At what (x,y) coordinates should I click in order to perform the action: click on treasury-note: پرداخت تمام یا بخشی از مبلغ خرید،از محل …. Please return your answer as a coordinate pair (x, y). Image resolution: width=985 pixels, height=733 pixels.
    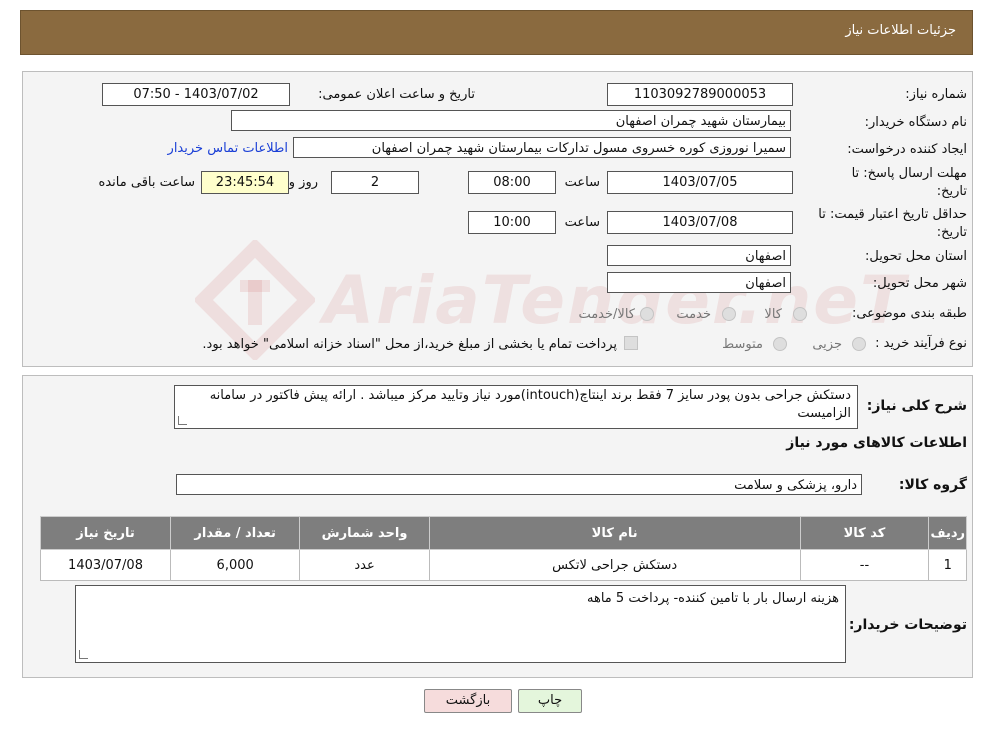
    Looking at the image, I should click on (409, 344).